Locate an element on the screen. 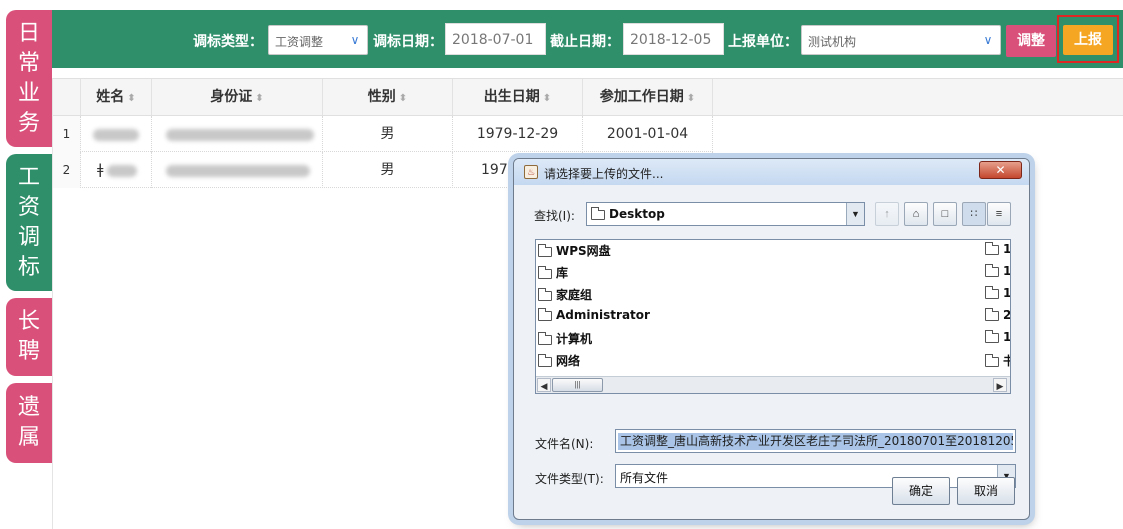  file-item: 书 is located at coordinates (997, 362).